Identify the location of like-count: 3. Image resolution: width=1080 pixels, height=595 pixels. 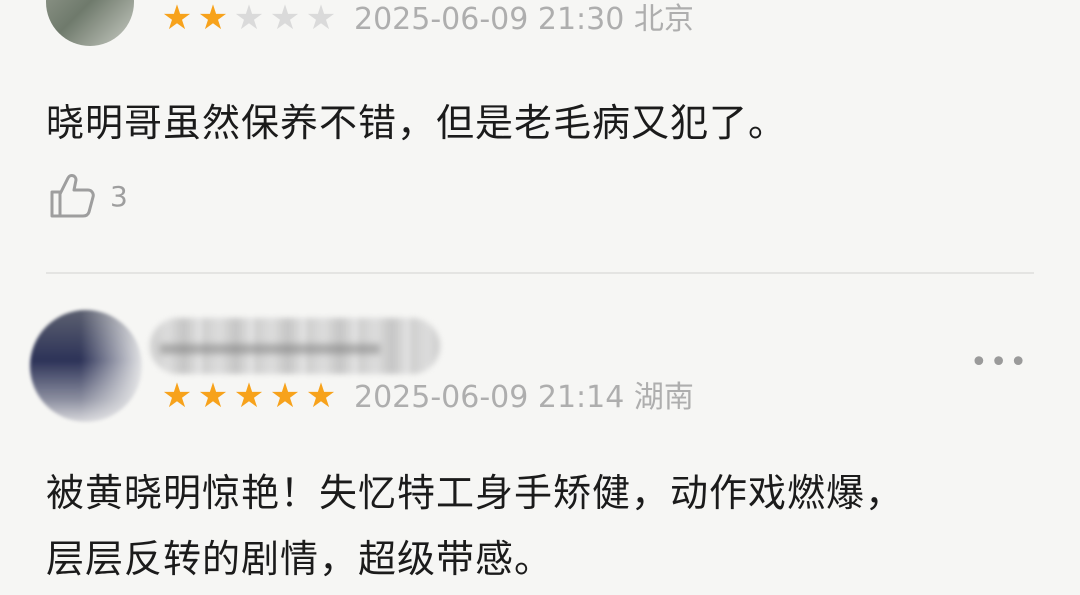
(119, 196).